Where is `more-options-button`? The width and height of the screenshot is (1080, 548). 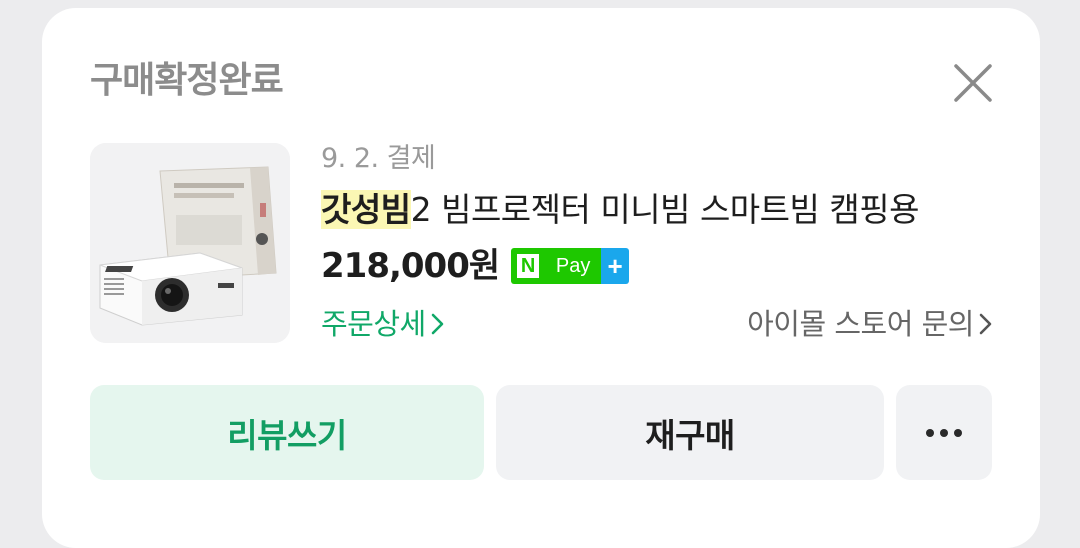
more-options-button is located at coordinates (944, 432).